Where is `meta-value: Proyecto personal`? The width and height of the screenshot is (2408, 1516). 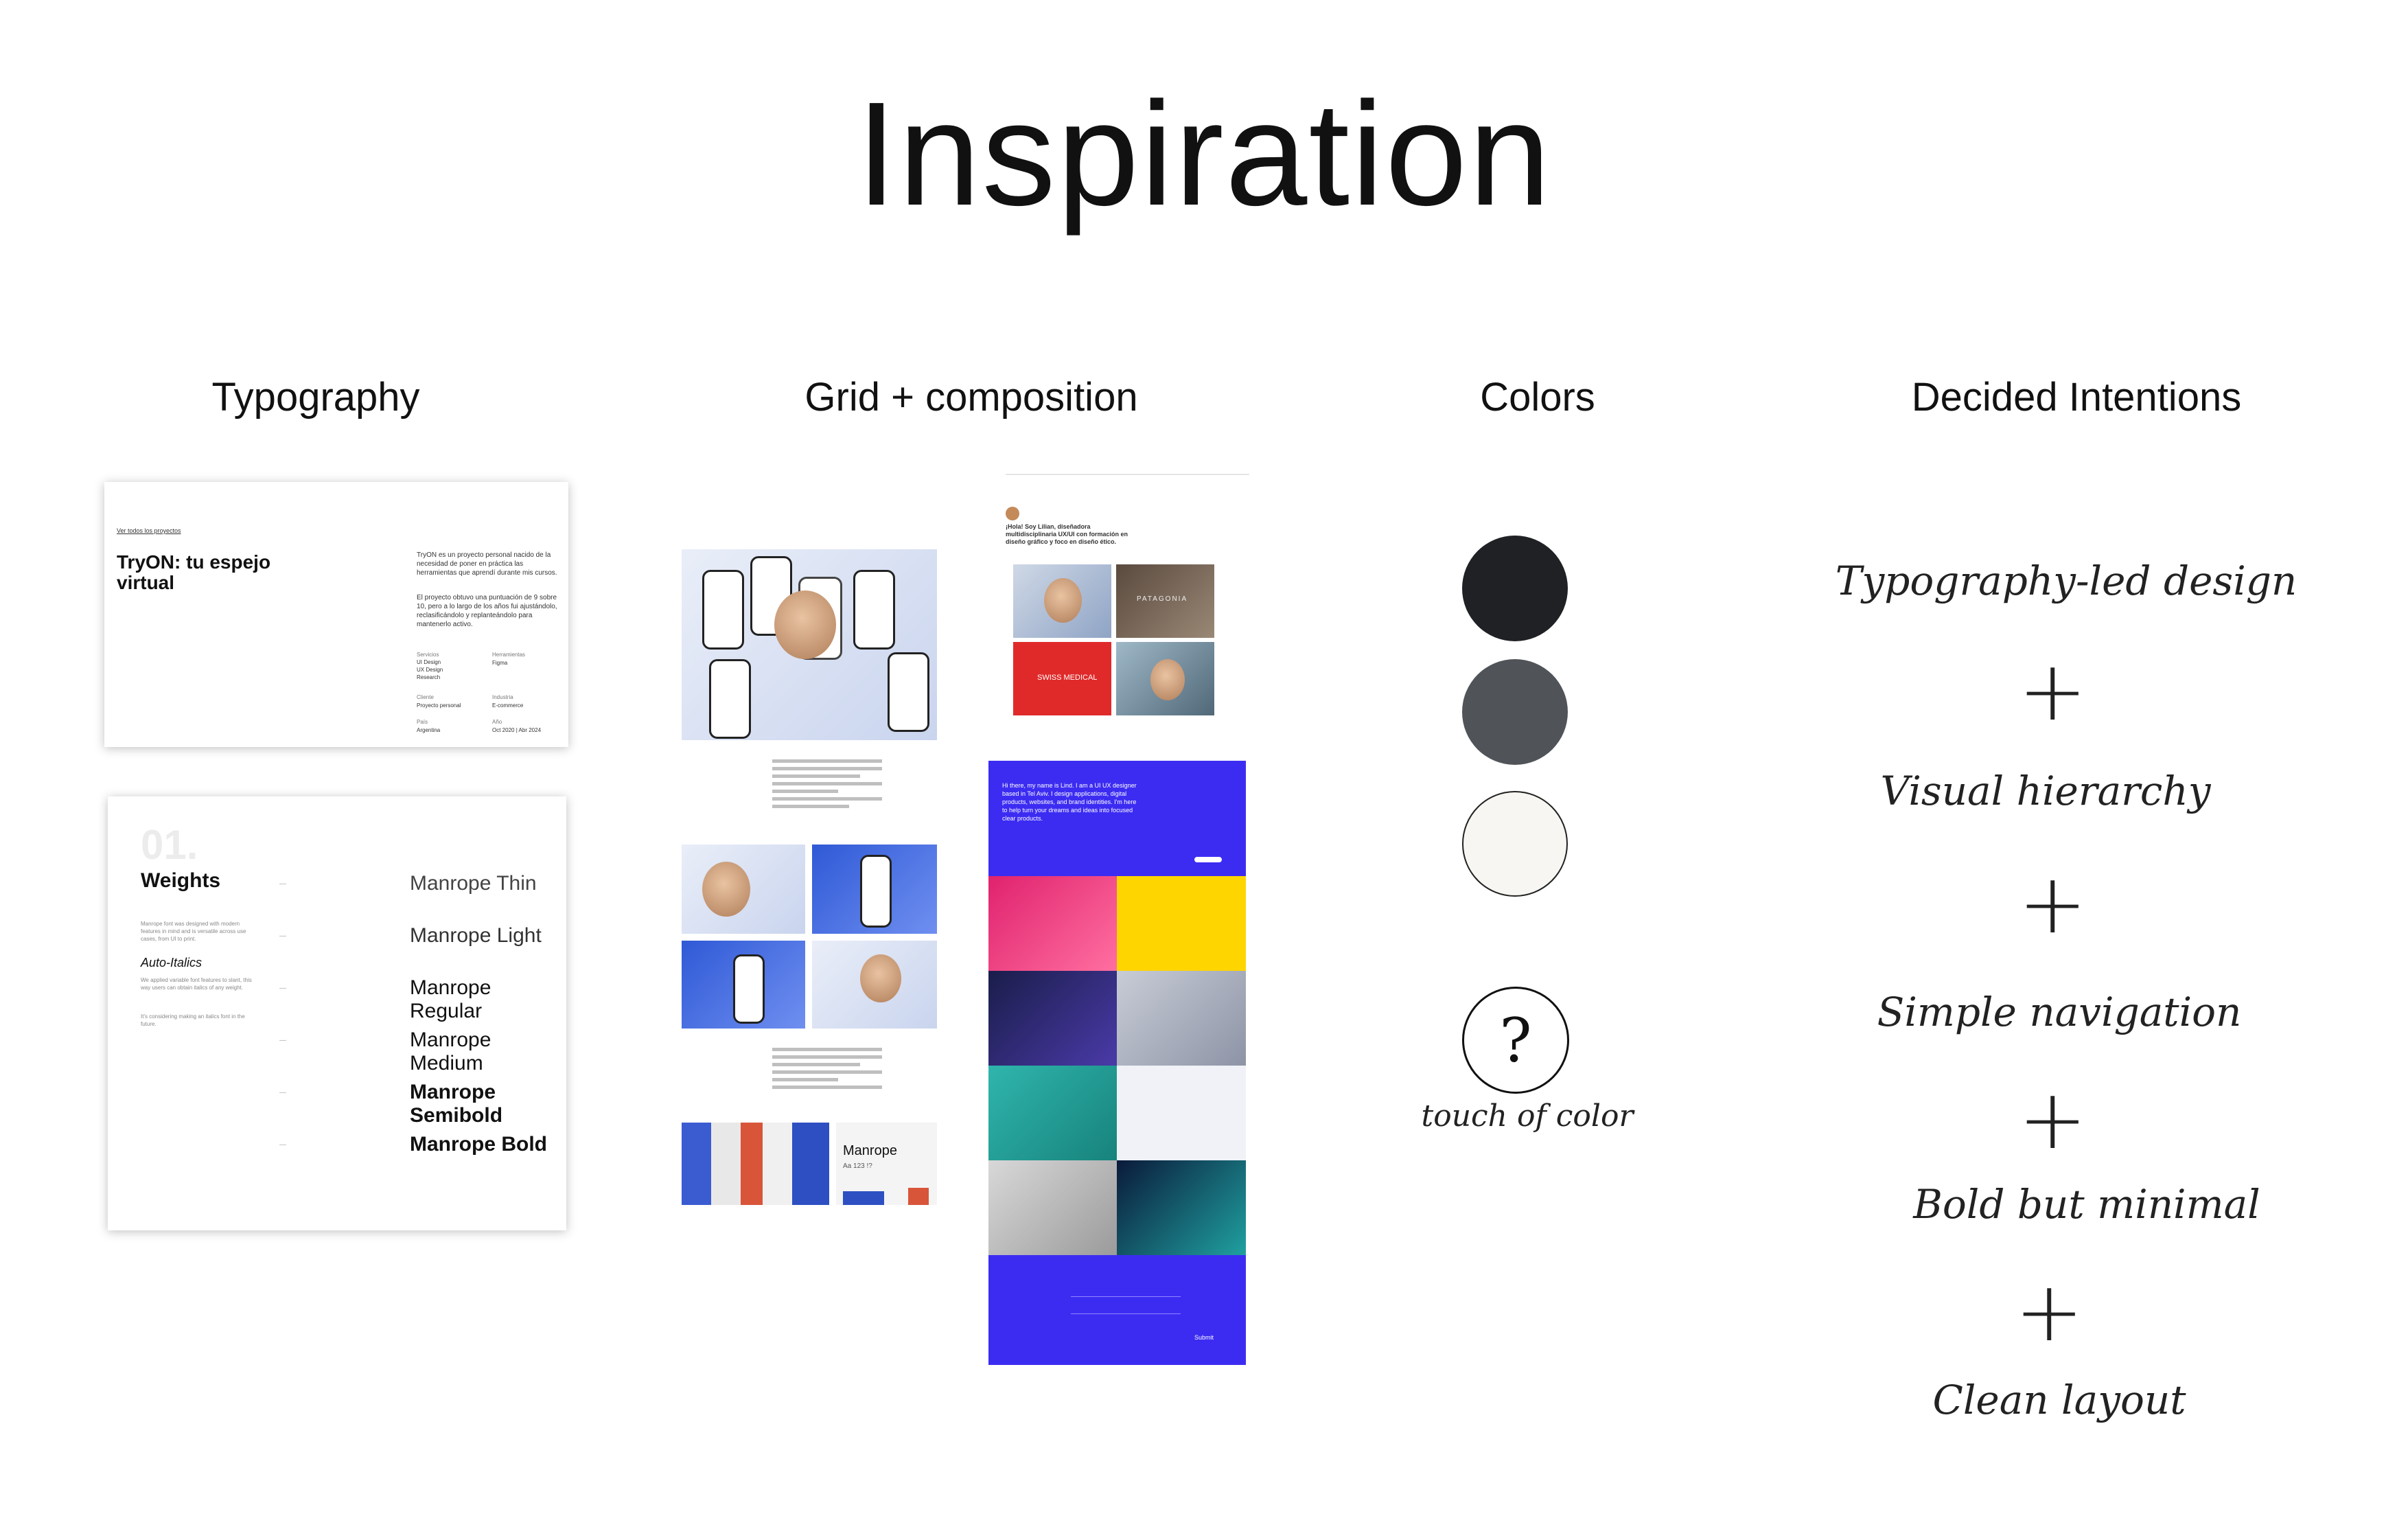
meta-value: Proyecto personal is located at coordinates (439, 706).